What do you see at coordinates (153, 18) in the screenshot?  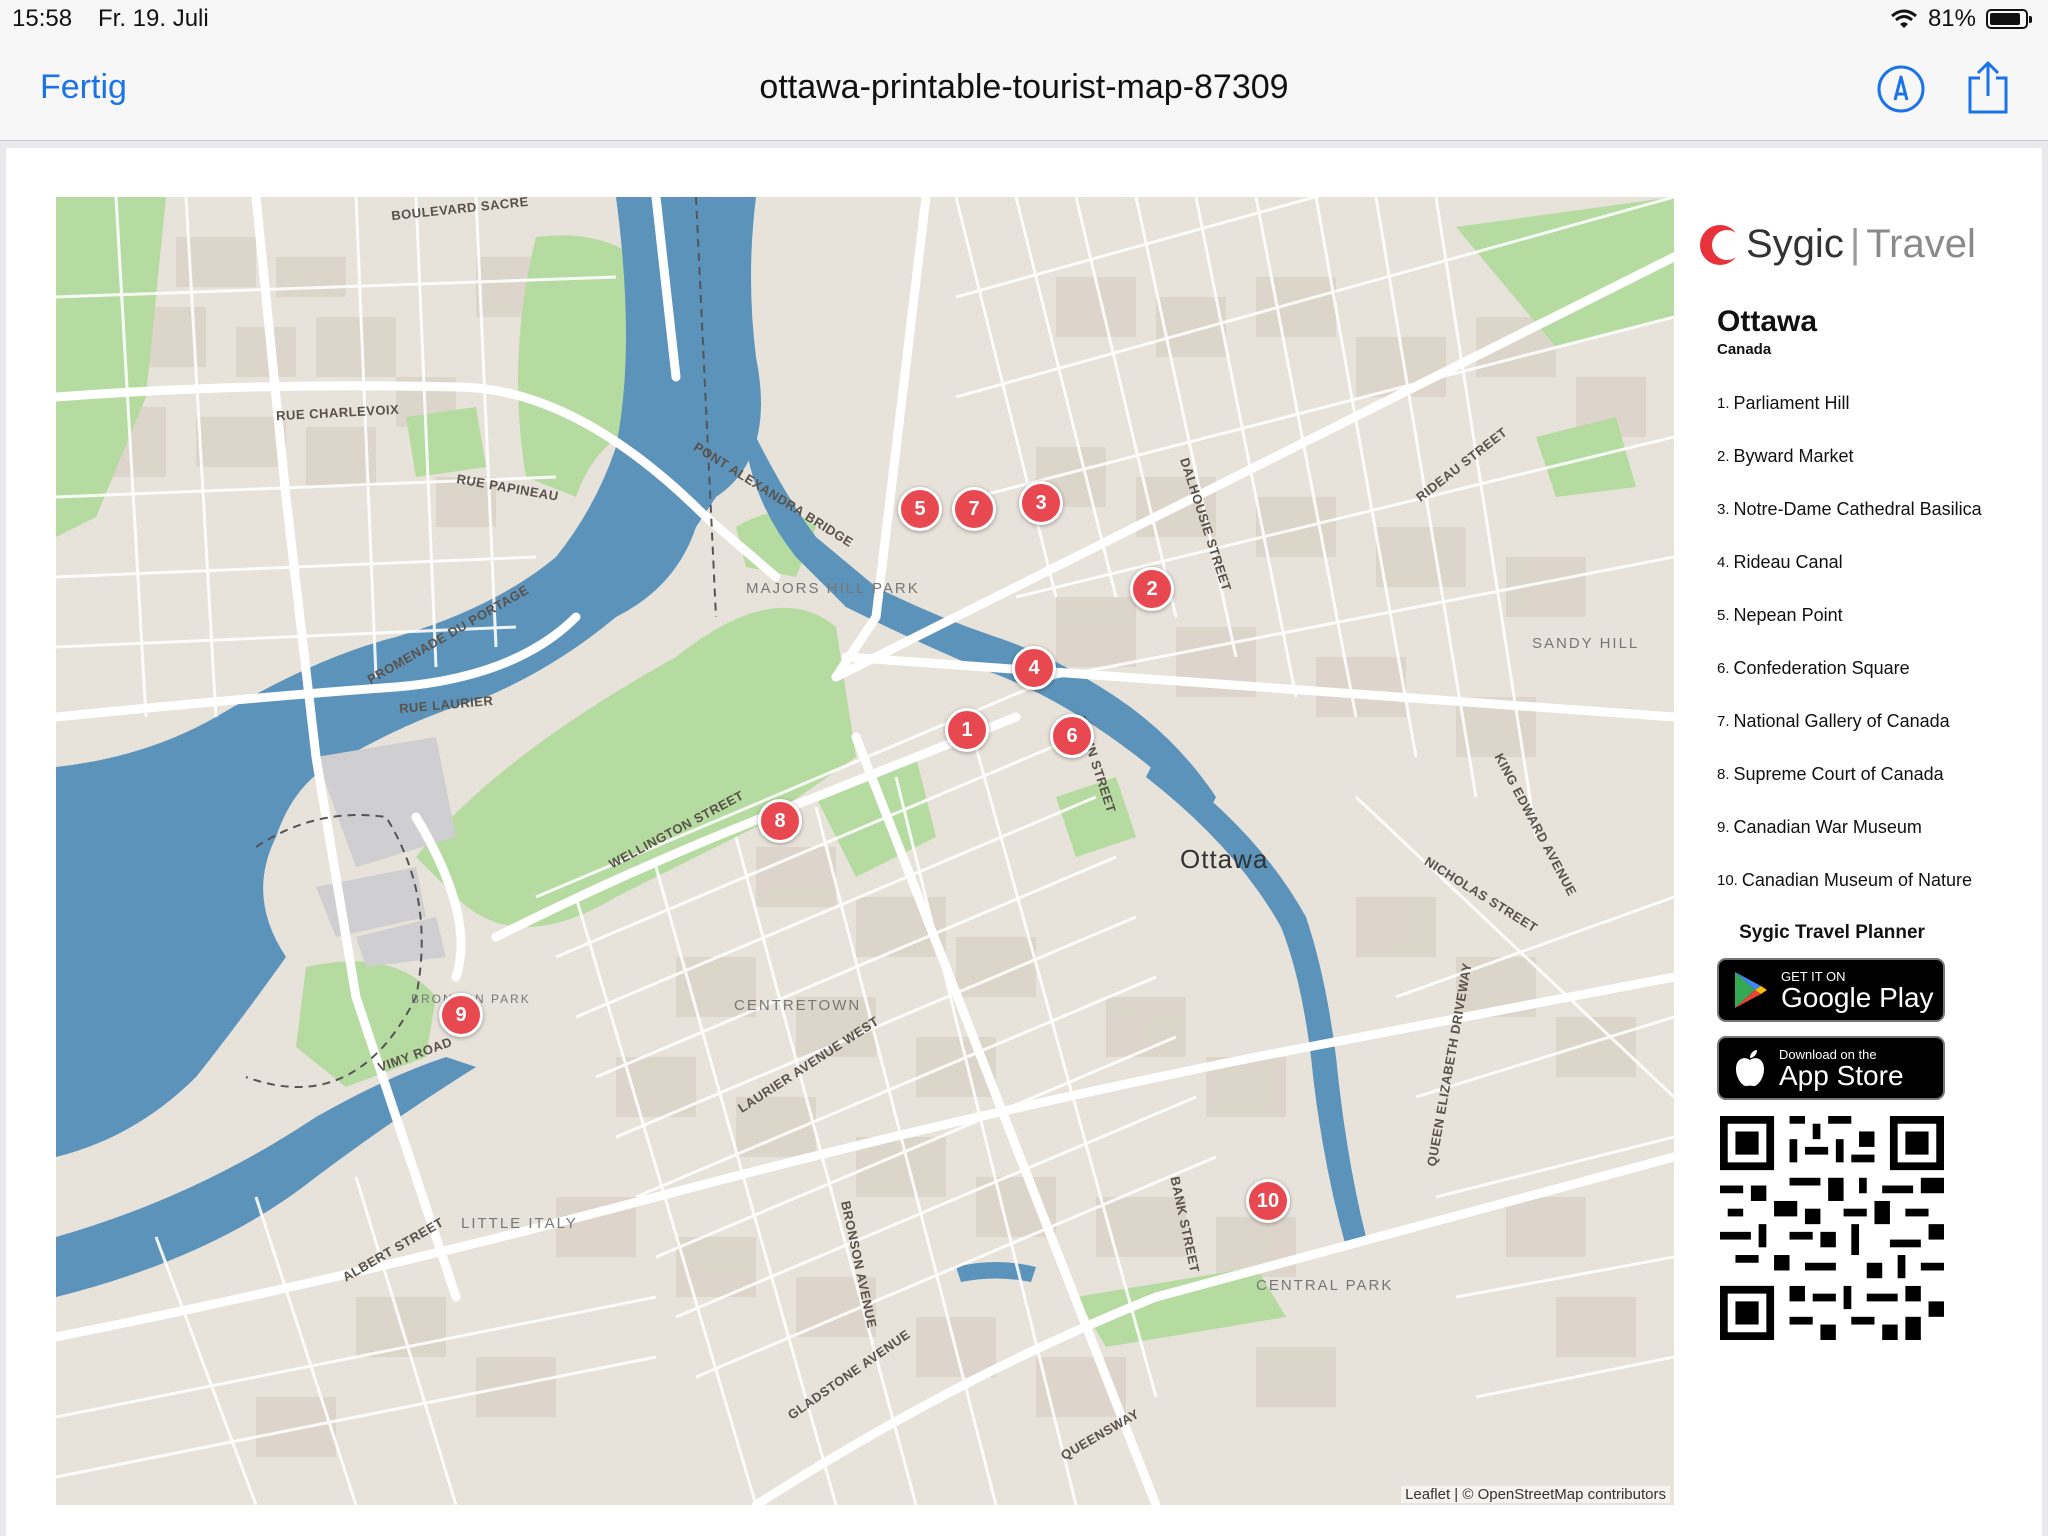 I see `status-date: Fr. 19. Juli` at bounding box center [153, 18].